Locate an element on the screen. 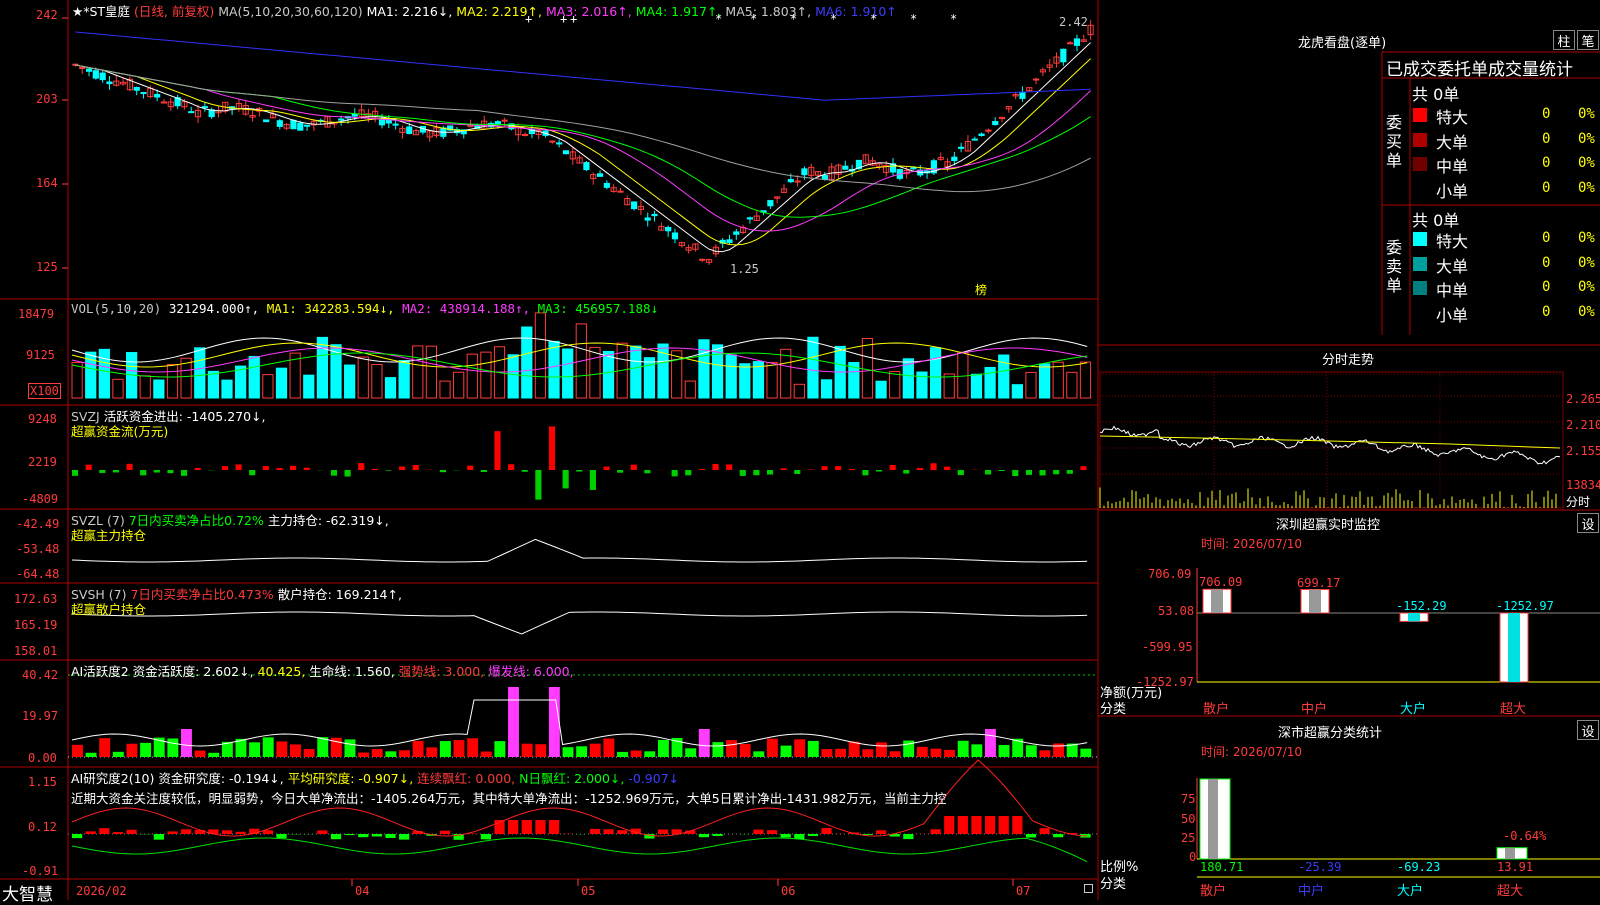 Image resolution: width=1600 pixels, height=905 pixels. ratio-category-label: 中户 is located at coordinates (1311, 889).